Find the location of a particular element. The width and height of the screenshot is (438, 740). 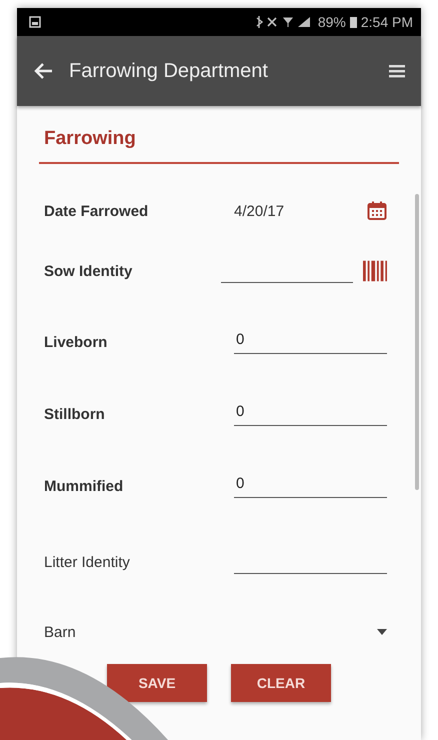

dropdown-caret-icon is located at coordinates (382, 632).